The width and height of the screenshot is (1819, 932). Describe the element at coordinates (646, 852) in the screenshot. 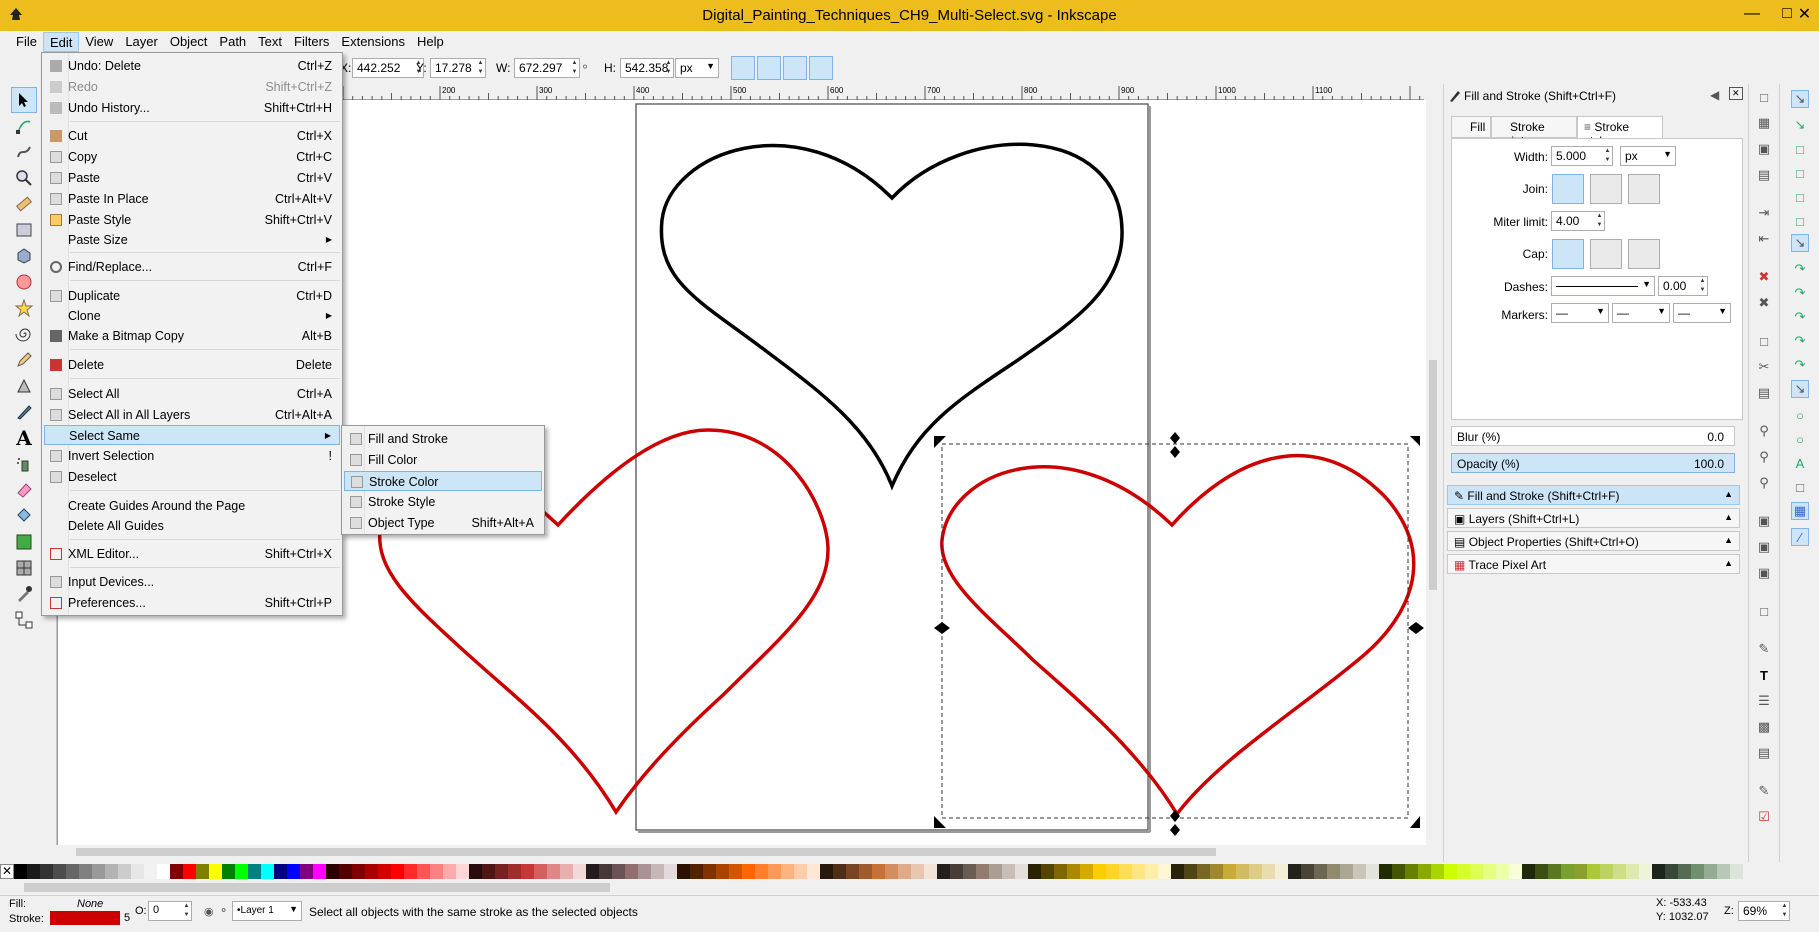

I see `scrollbar-thumb` at that location.